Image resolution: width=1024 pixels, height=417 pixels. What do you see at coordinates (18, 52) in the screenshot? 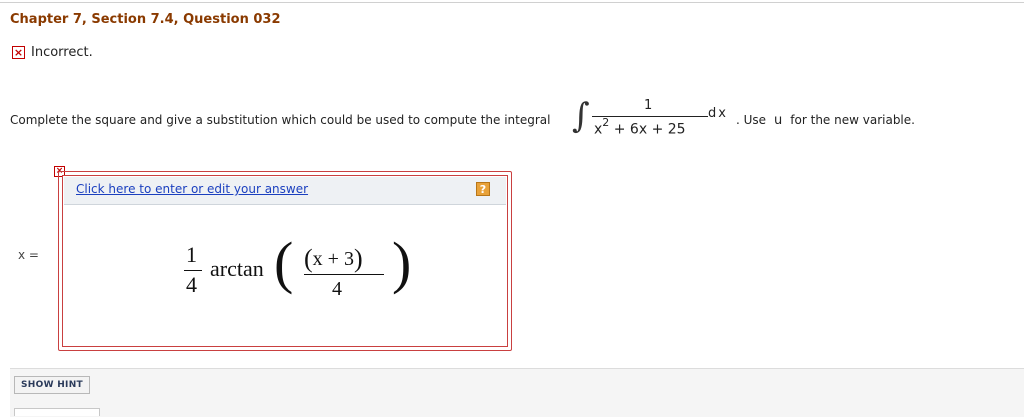
I see `incorrect-icon: ×` at bounding box center [18, 52].